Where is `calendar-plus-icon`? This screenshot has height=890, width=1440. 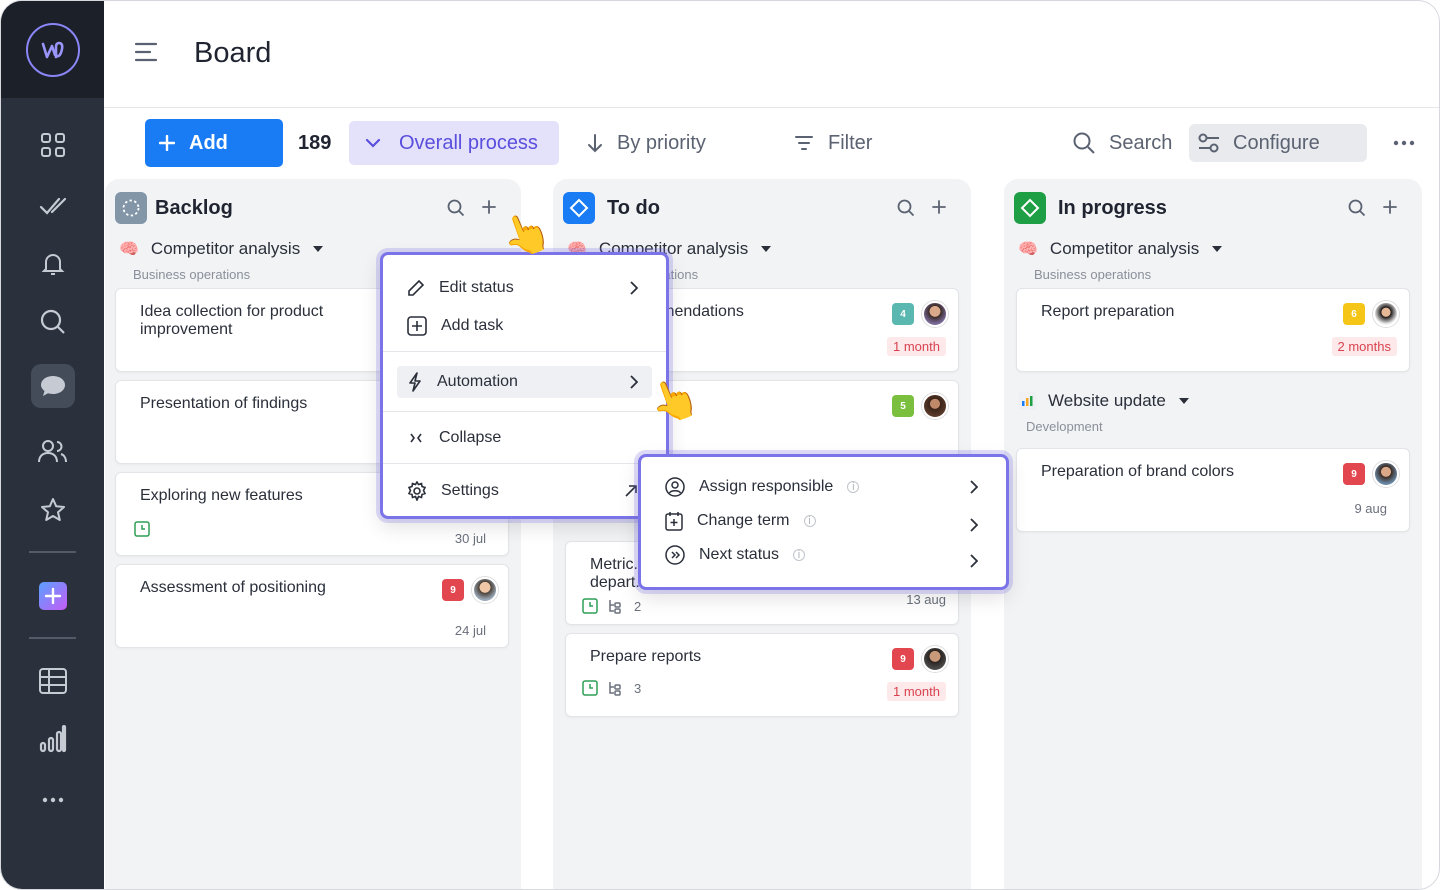 calendar-plus-icon is located at coordinates (674, 521).